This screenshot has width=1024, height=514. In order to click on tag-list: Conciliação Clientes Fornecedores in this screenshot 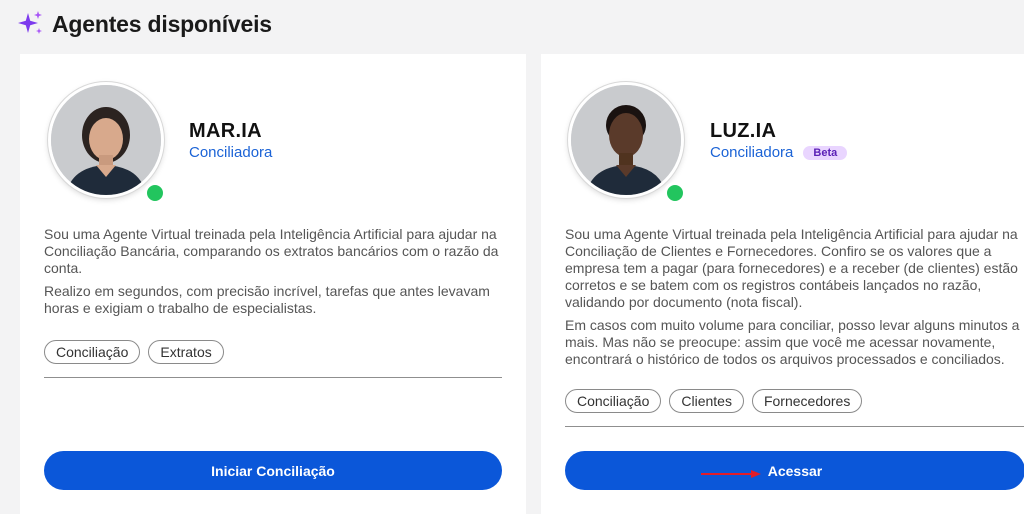, I will do `click(714, 401)`.